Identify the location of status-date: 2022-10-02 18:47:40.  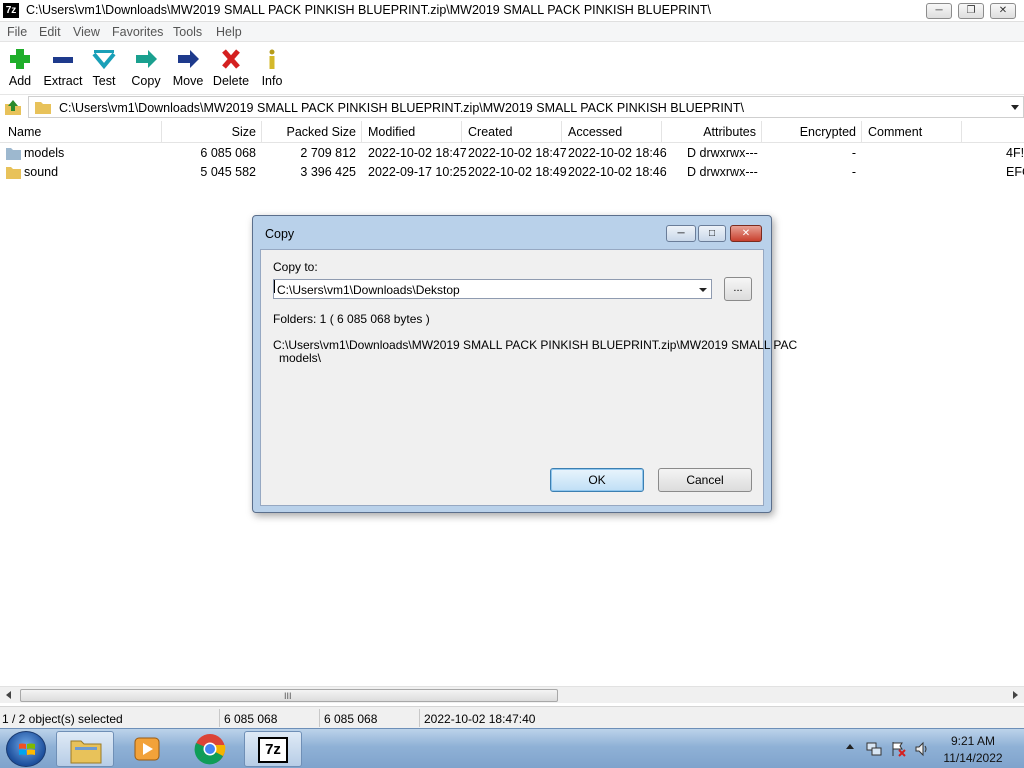
(480, 719).